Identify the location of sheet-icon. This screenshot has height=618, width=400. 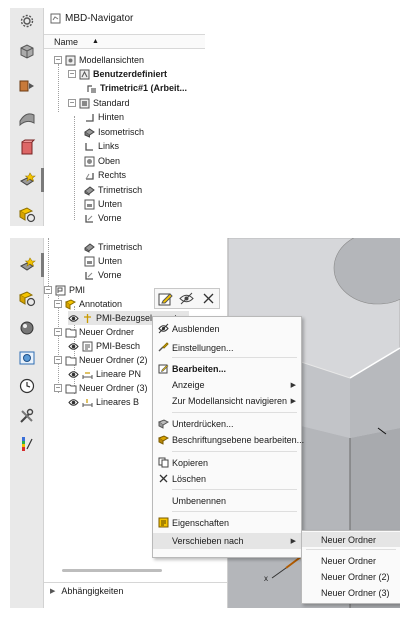
(27, 148).